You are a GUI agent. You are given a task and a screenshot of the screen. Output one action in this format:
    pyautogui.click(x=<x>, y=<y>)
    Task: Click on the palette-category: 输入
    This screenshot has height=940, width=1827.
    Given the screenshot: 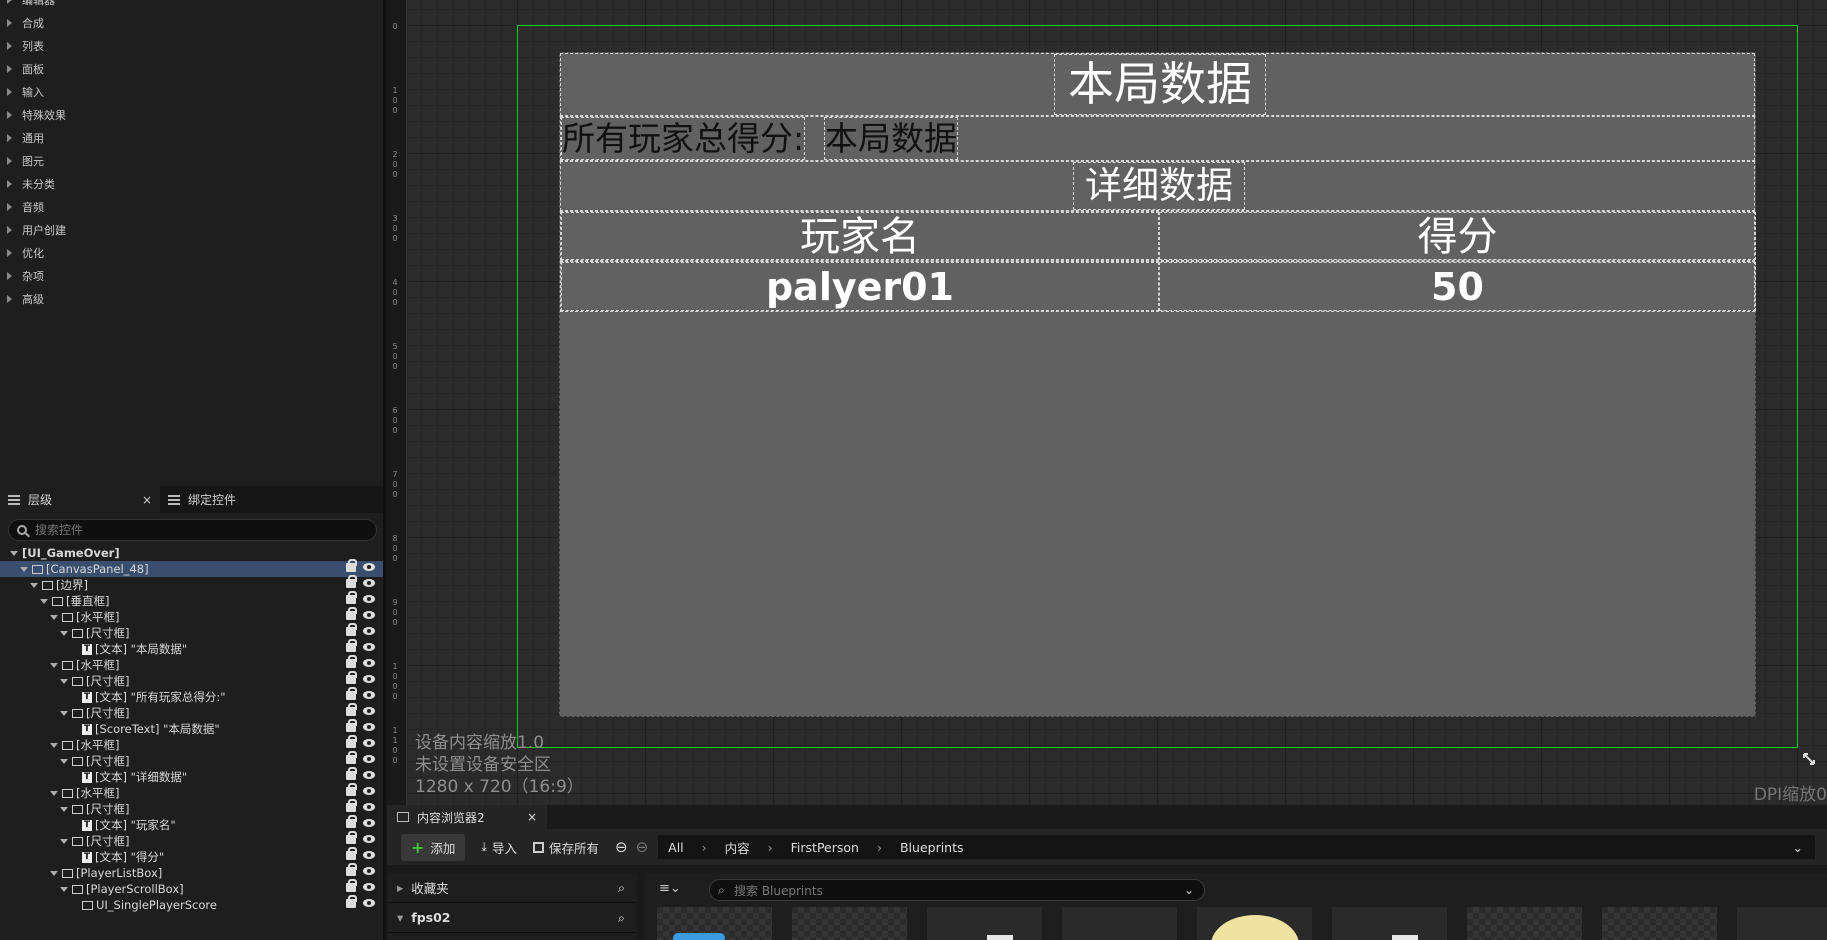 What is the action you would take?
    pyautogui.click(x=191, y=91)
    